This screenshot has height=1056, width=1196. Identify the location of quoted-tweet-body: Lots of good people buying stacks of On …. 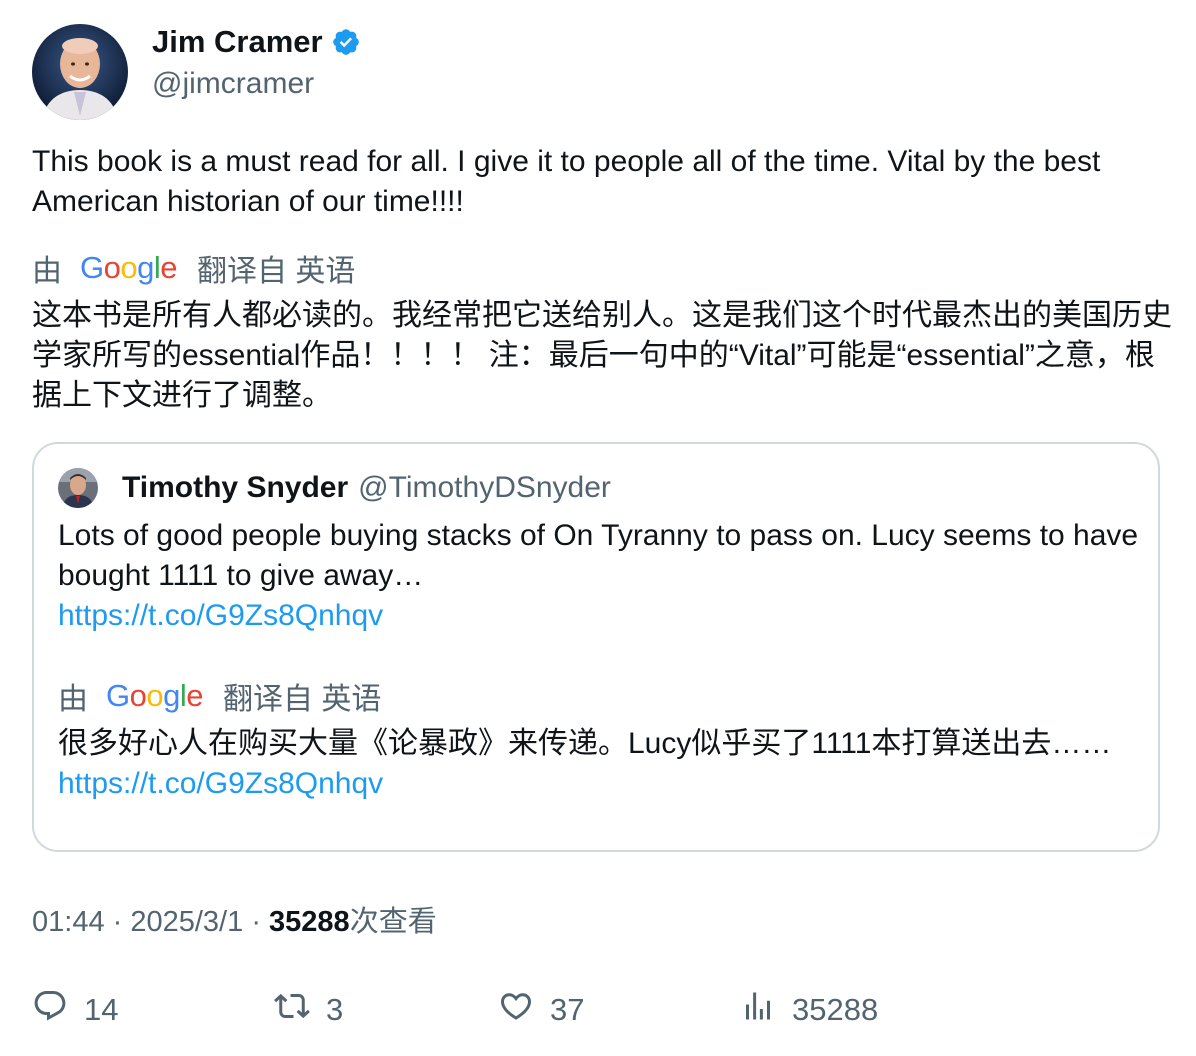
(598, 555).